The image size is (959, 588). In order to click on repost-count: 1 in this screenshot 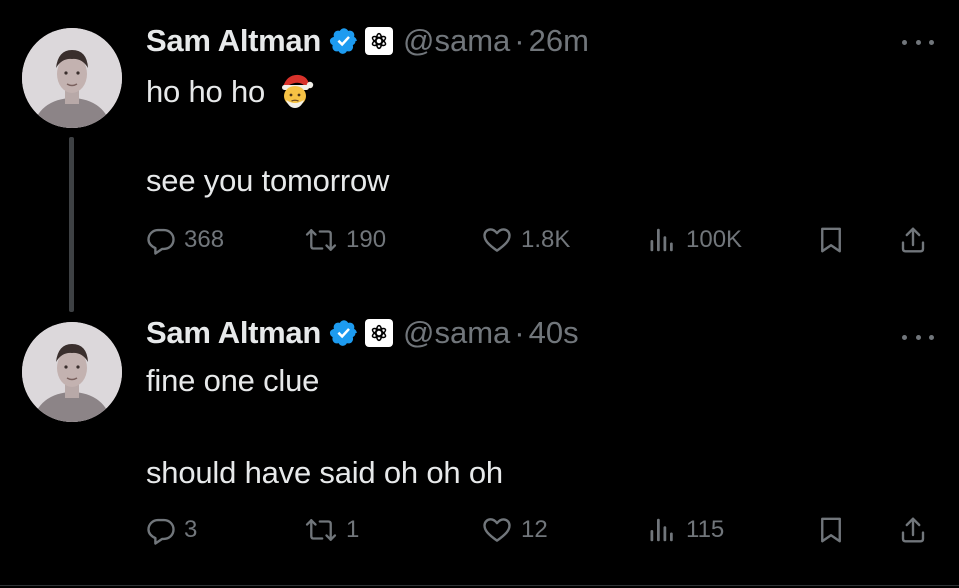, I will do `click(353, 529)`.